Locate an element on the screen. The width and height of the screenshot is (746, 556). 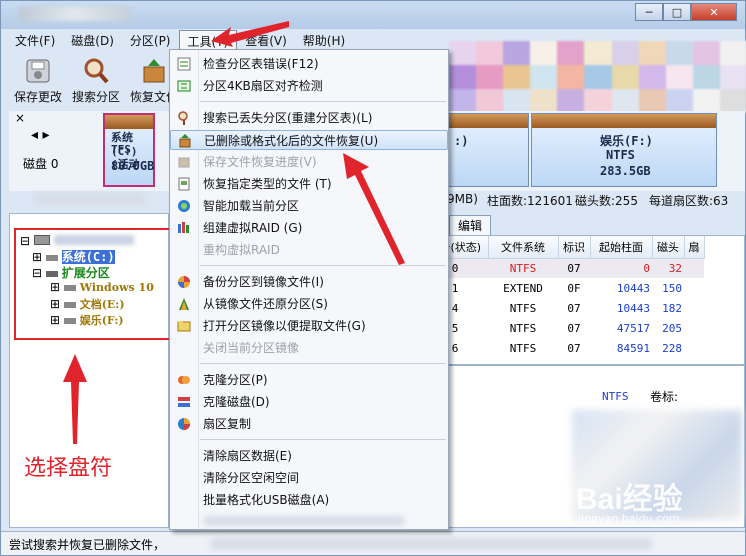
info-size: 9MB) is located at coordinates (462, 199).